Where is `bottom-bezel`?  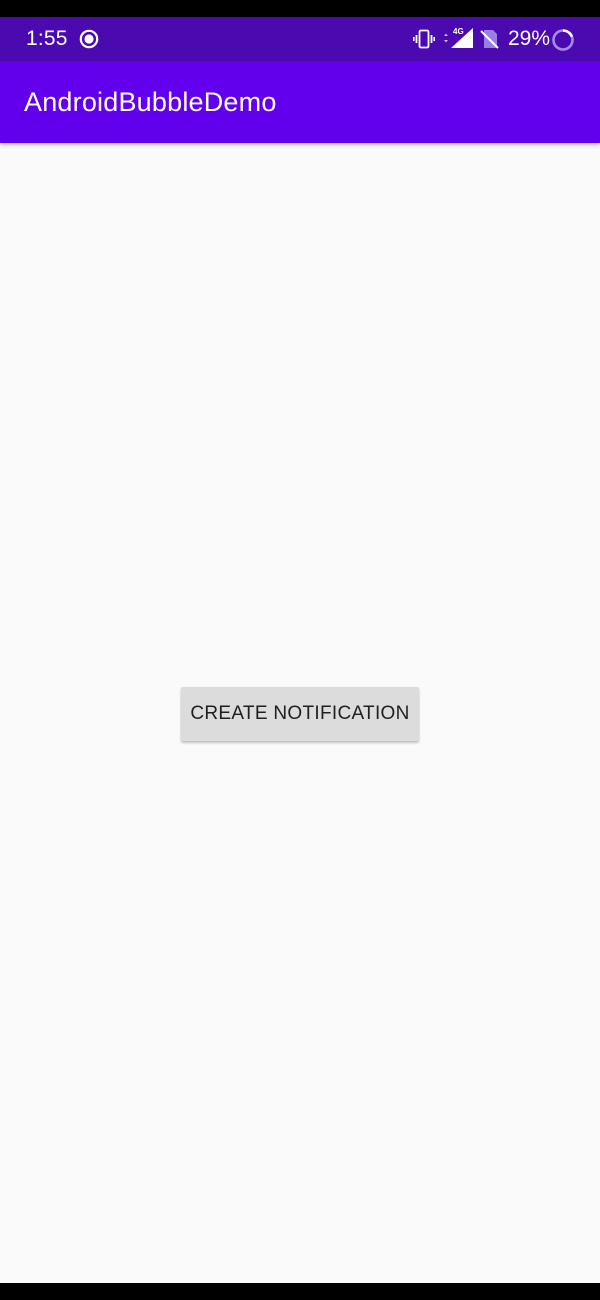
bottom-bezel is located at coordinates (300, 1291).